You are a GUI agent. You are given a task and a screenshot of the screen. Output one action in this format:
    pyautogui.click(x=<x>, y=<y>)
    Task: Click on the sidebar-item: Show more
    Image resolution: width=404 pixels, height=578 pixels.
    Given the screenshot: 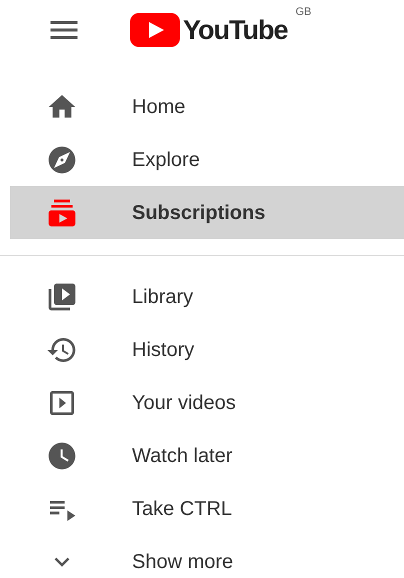 What is the action you would take?
    pyautogui.click(x=207, y=556)
    